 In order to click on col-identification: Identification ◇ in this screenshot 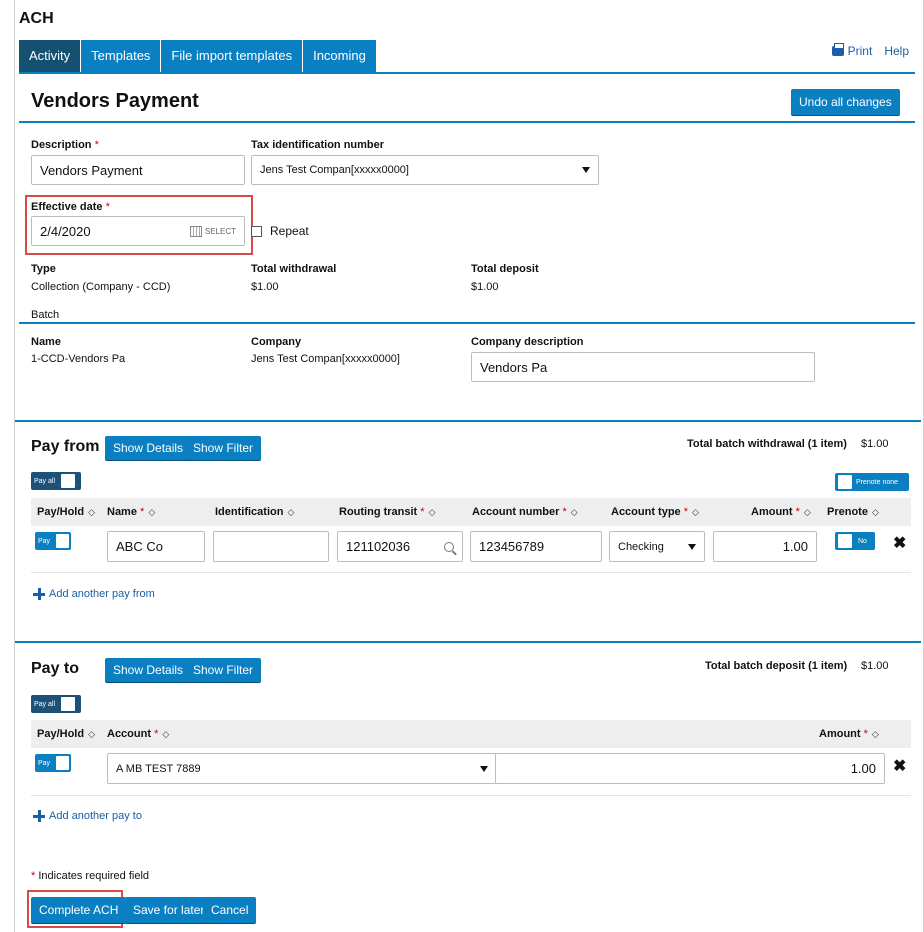, I will do `click(254, 512)`.